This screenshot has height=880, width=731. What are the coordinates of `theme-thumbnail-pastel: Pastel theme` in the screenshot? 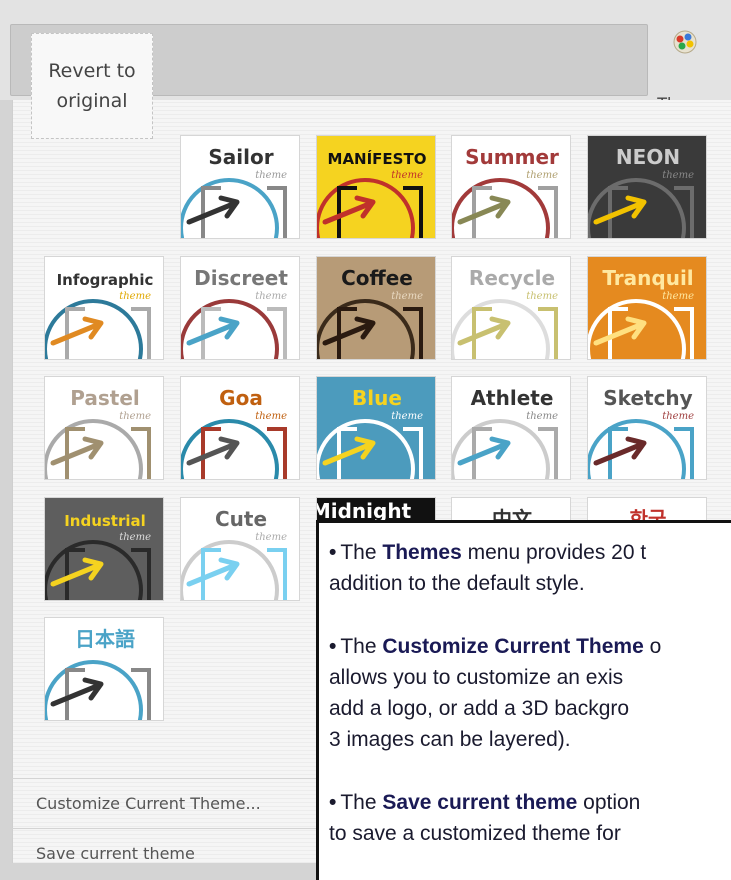 It's located at (104, 428).